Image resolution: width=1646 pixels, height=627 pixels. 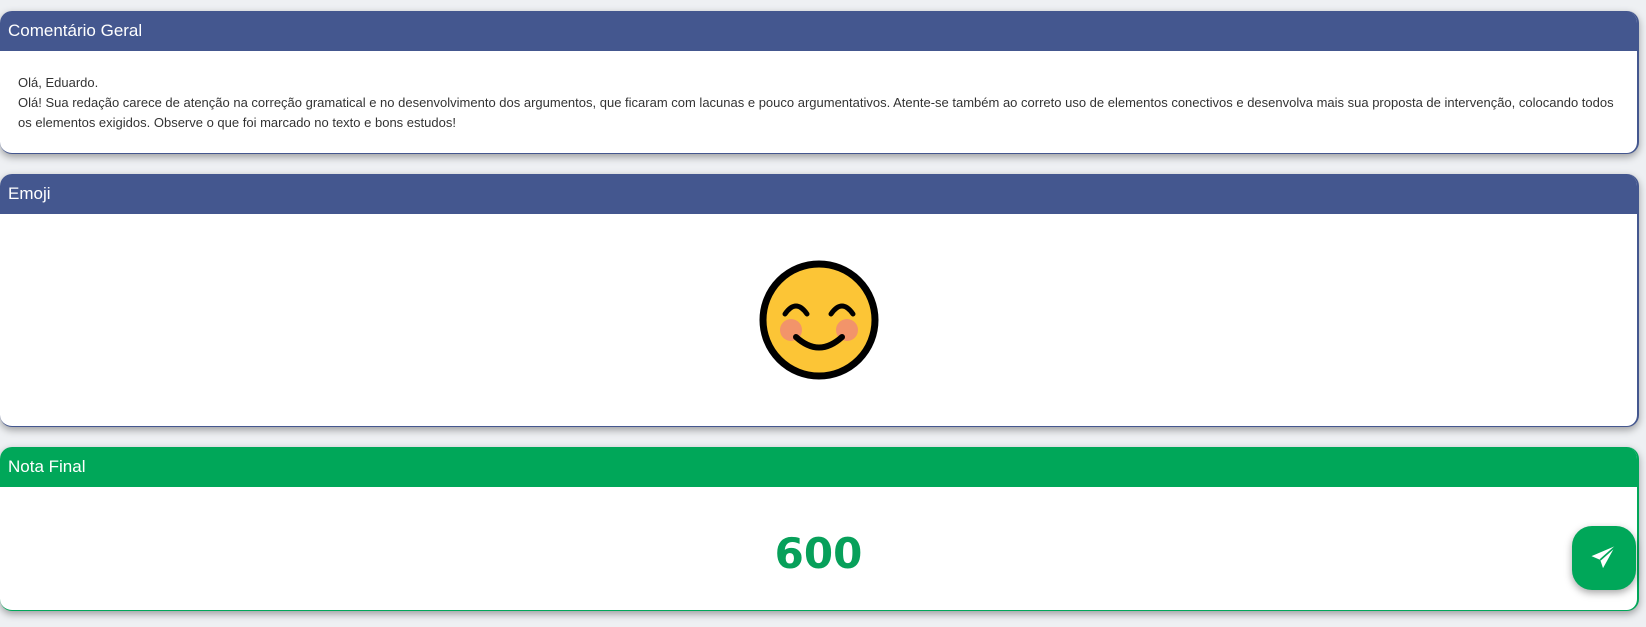 I want to click on final-grade-header: Nota Final, so click(x=818, y=467).